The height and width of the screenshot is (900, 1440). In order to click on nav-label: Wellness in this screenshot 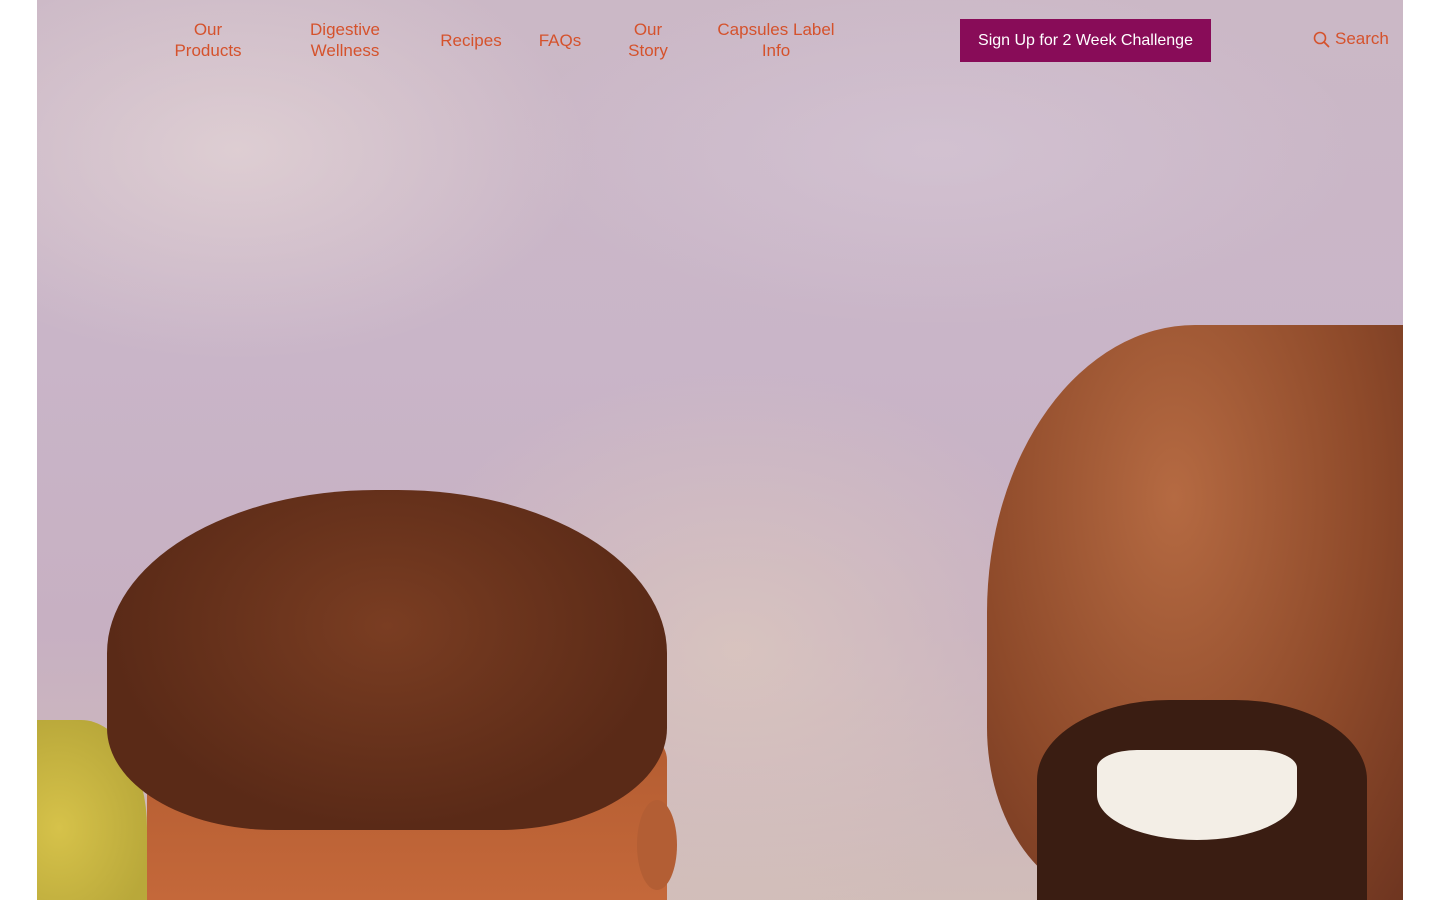, I will do `click(345, 50)`.